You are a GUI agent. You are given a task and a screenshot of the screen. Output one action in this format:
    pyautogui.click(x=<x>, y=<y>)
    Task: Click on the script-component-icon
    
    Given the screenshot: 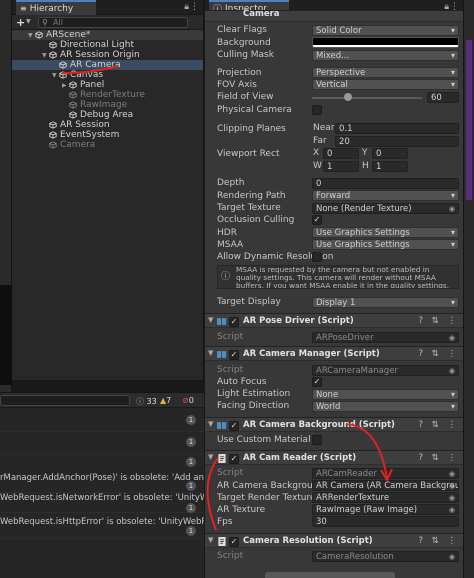 What is the action you would take?
    pyautogui.click(x=222, y=354)
    